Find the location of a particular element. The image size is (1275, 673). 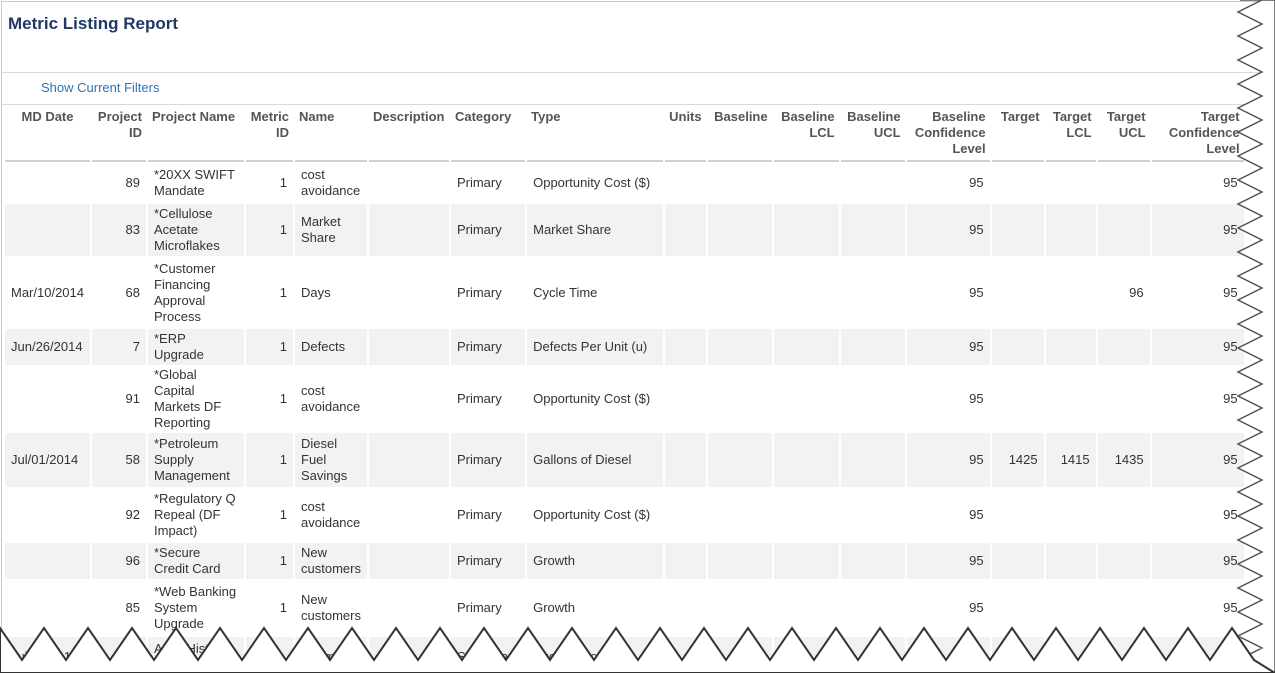

cell-project-name: *Cellulose Acetate Microflakes is located at coordinates (196, 230).